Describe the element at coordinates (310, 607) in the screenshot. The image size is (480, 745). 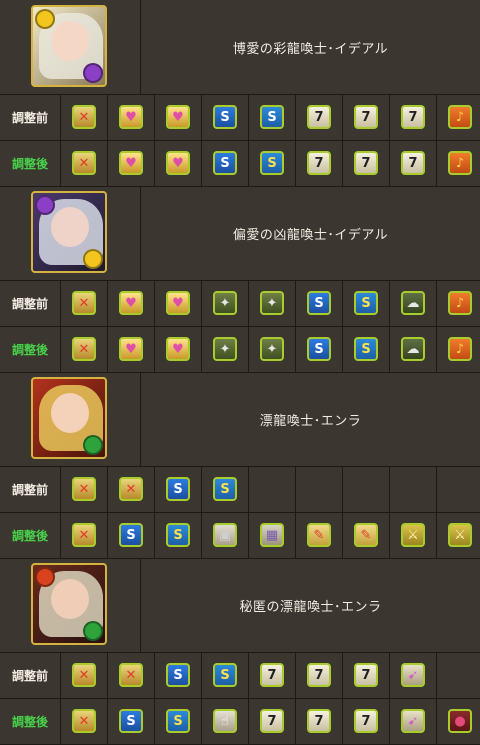
I see `monster-name: 秘匿の漂龍喚士･エンラ` at that location.